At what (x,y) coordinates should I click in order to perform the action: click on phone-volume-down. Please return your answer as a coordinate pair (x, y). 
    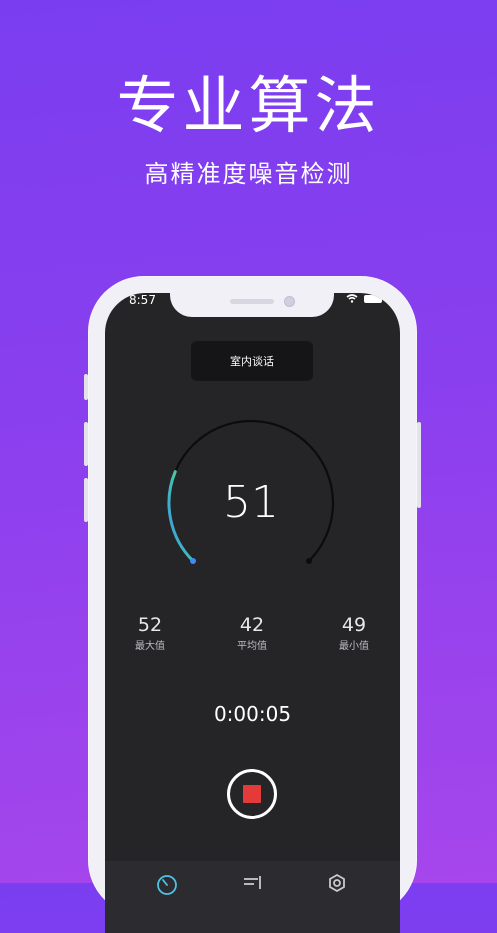
    Looking at the image, I should click on (86, 500).